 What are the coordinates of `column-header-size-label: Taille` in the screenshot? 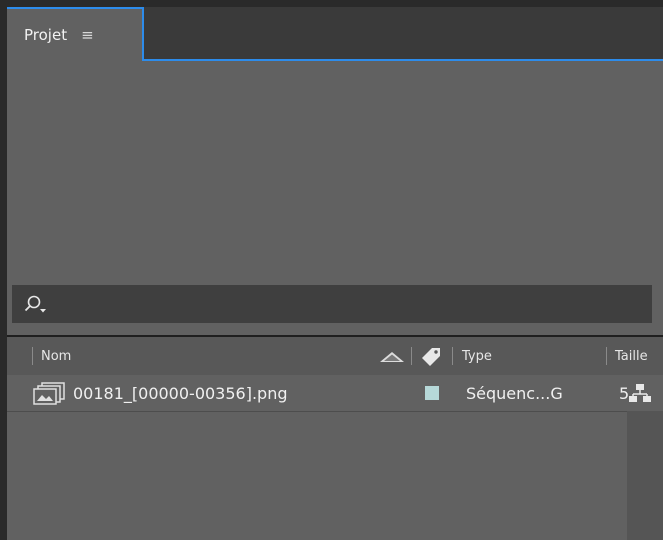 It's located at (631, 356).